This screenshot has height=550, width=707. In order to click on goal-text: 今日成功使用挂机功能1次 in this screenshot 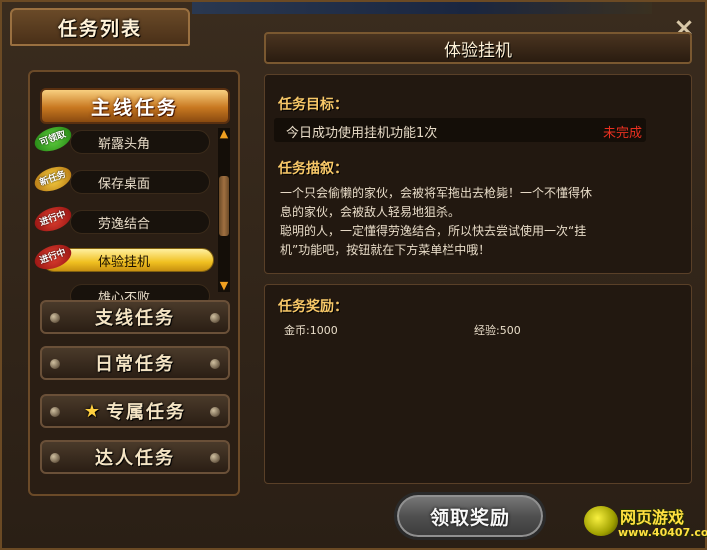, I will do `click(362, 133)`.